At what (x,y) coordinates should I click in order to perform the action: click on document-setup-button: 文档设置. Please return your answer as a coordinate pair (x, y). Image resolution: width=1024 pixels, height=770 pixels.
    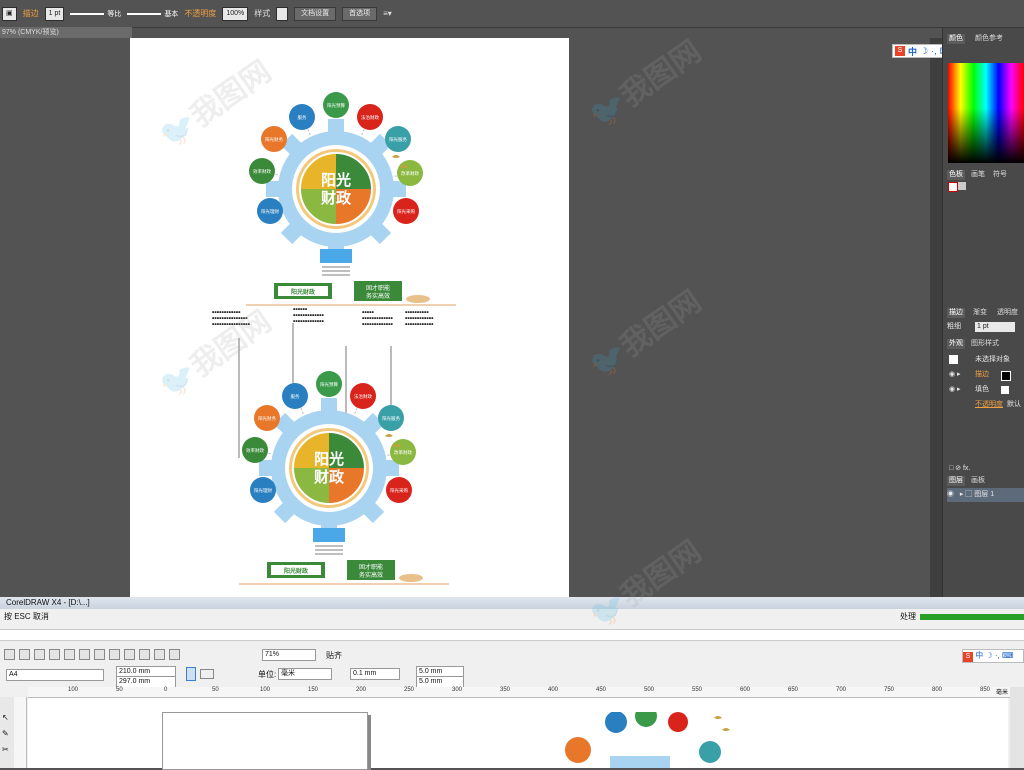
    Looking at the image, I should click on (315, 13).